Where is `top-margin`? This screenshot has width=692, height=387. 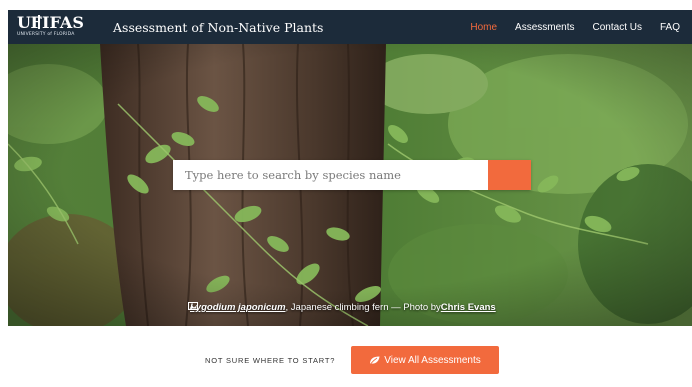 top-margin is located at coordinates (346, 5).